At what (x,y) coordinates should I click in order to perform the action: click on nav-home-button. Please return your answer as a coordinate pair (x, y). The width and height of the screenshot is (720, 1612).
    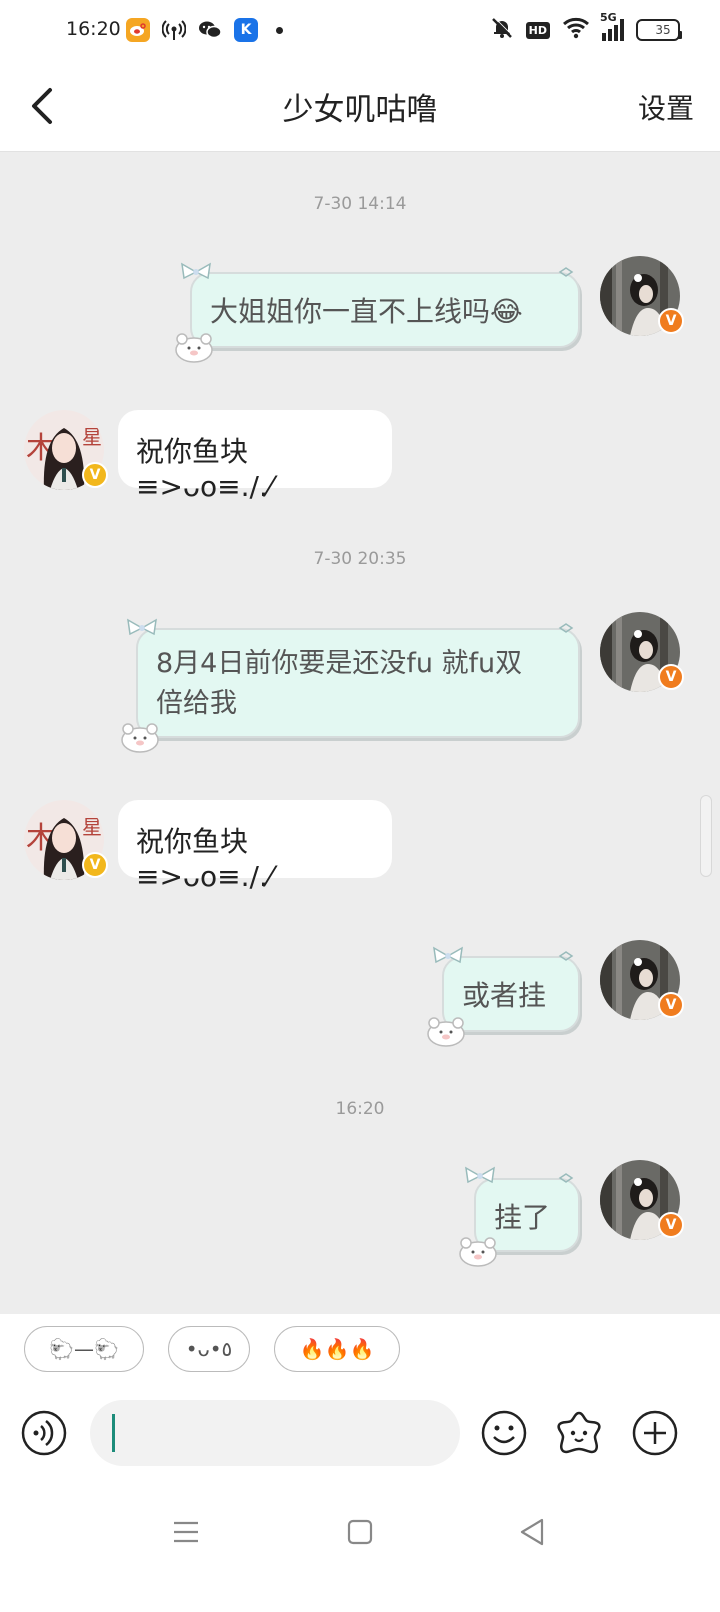
    Looking at the image, I should click on (360, 1532).